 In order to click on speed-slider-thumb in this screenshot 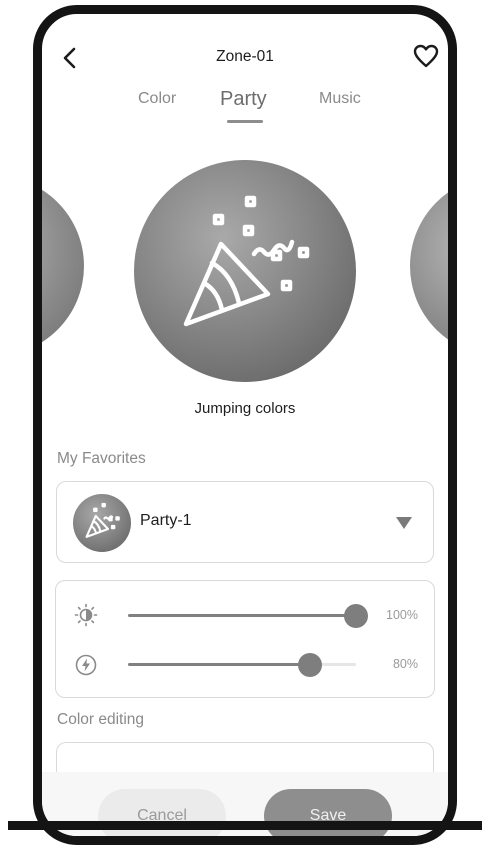, I will do `click(310, 665)`.